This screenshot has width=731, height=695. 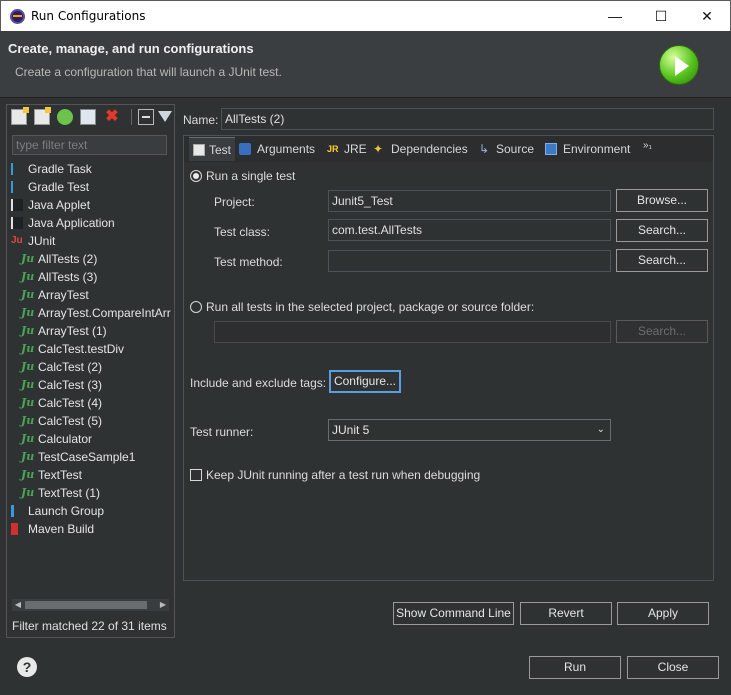 I want to click on run-banner-icon, so click(x=679, y=65).